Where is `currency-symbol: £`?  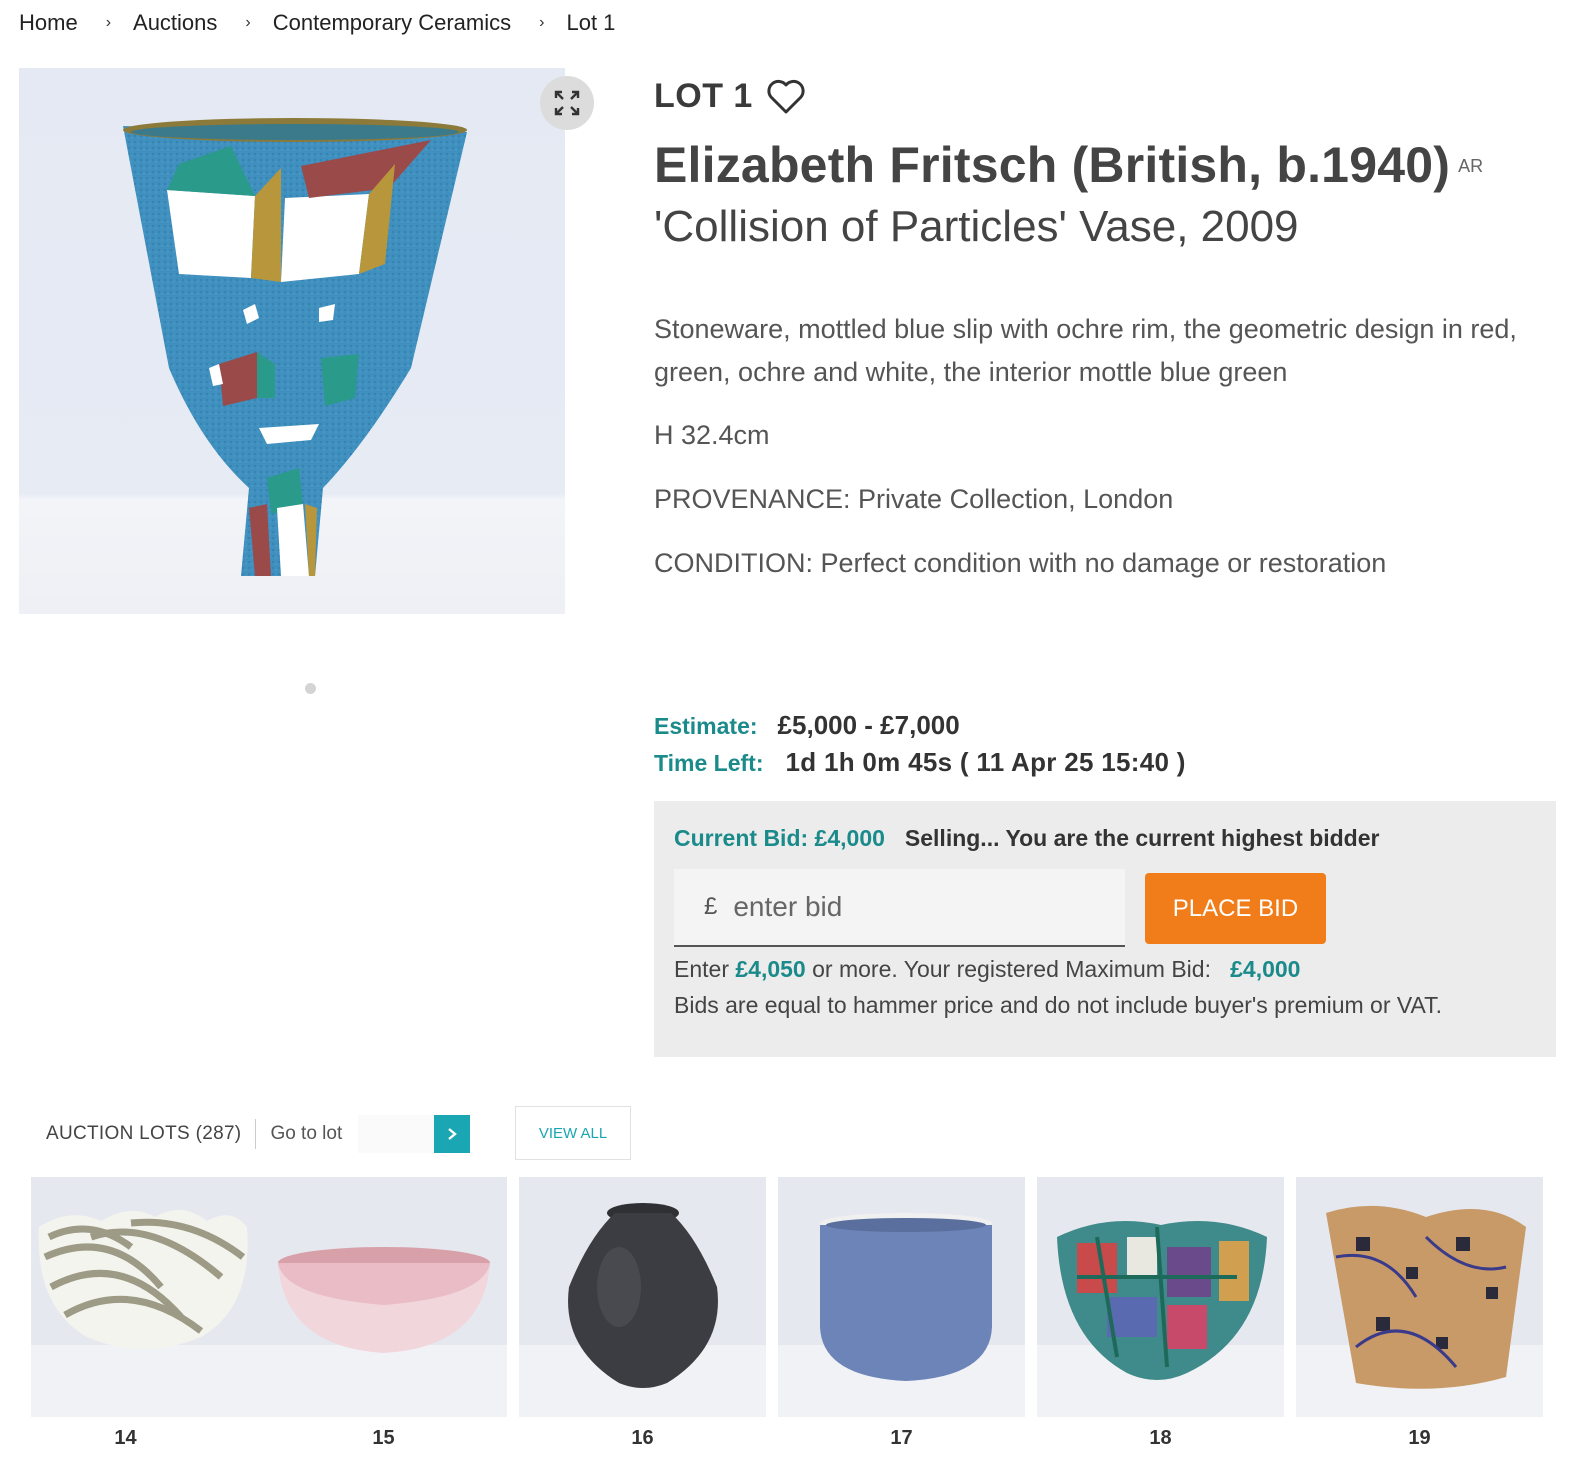 currency-symbol: £ is located at coordinates (711, 906).